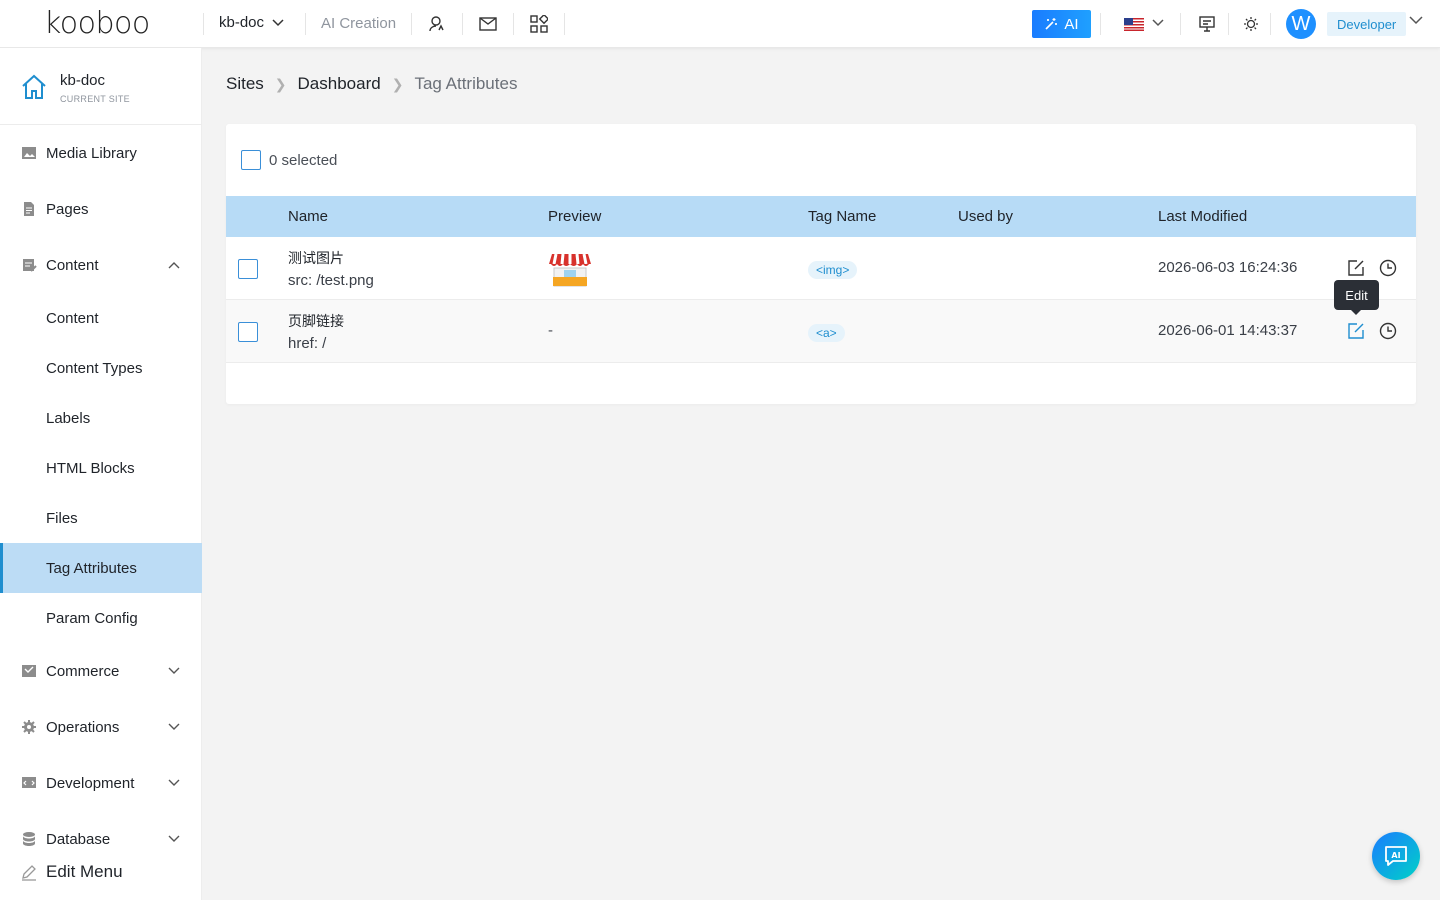 The image size is (1440, 900). I want to click on sidebar-item-label: Files, so click(62, 518).